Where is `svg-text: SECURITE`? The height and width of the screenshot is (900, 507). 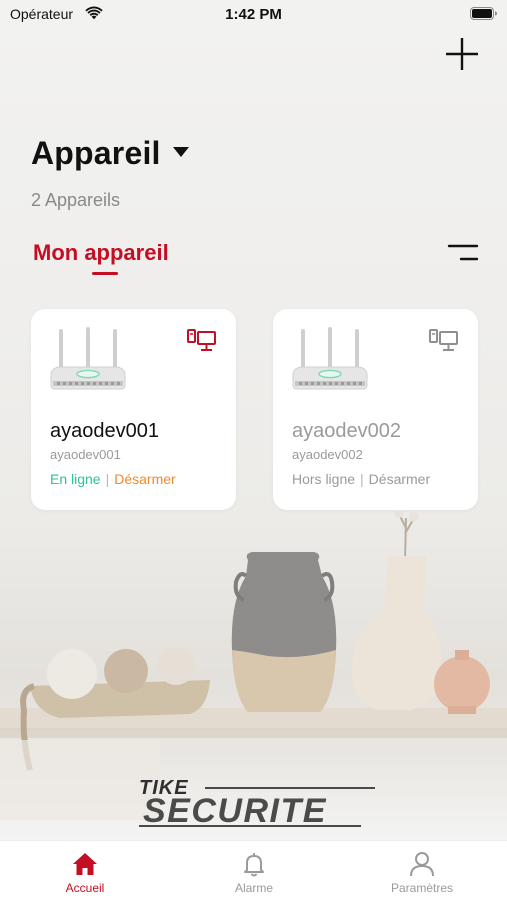
svg-text: SECURITE is located at coordinates (235, 811).